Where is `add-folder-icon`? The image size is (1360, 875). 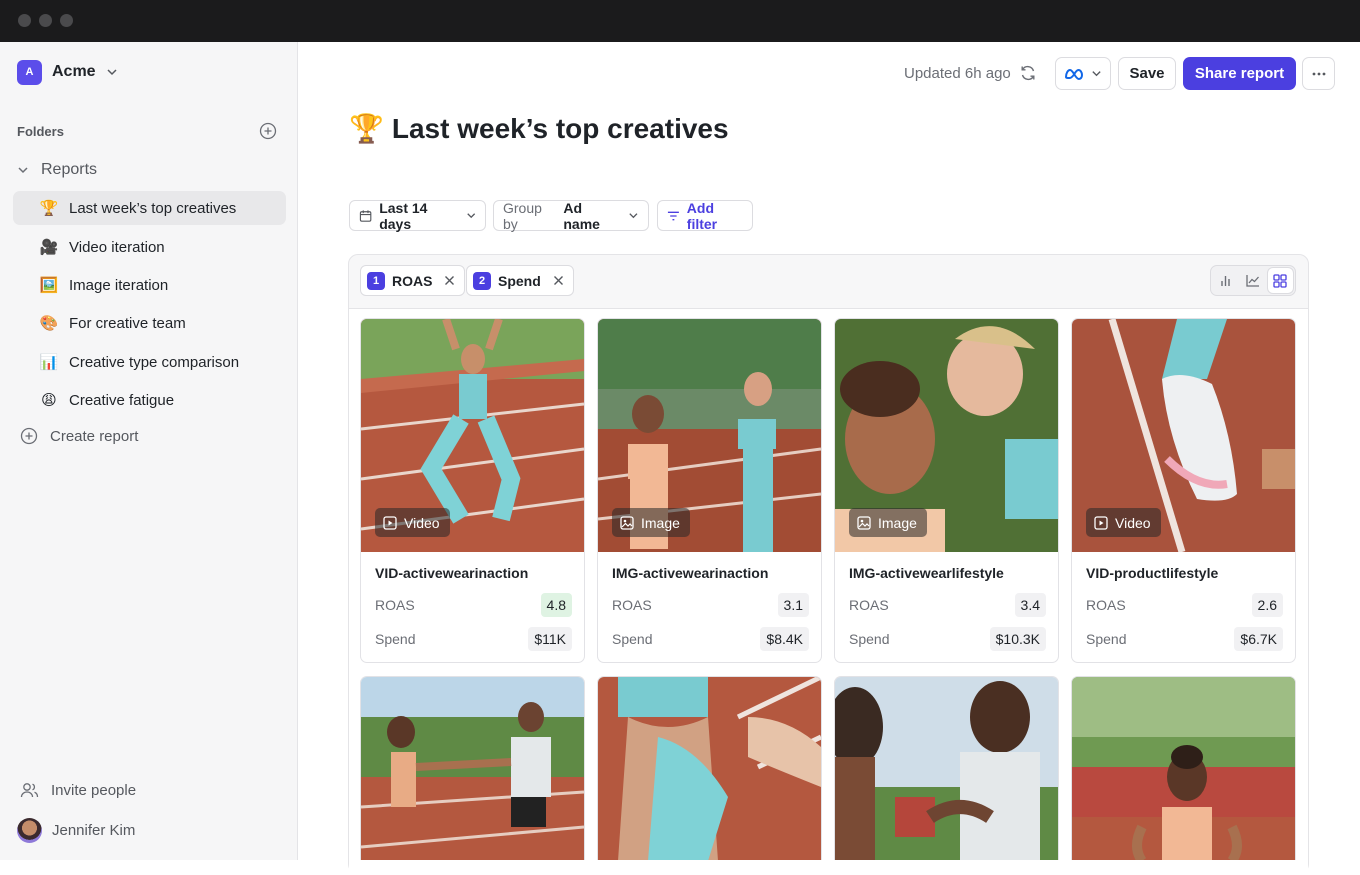
add-folder-icon is located at coordinates (268, 131).